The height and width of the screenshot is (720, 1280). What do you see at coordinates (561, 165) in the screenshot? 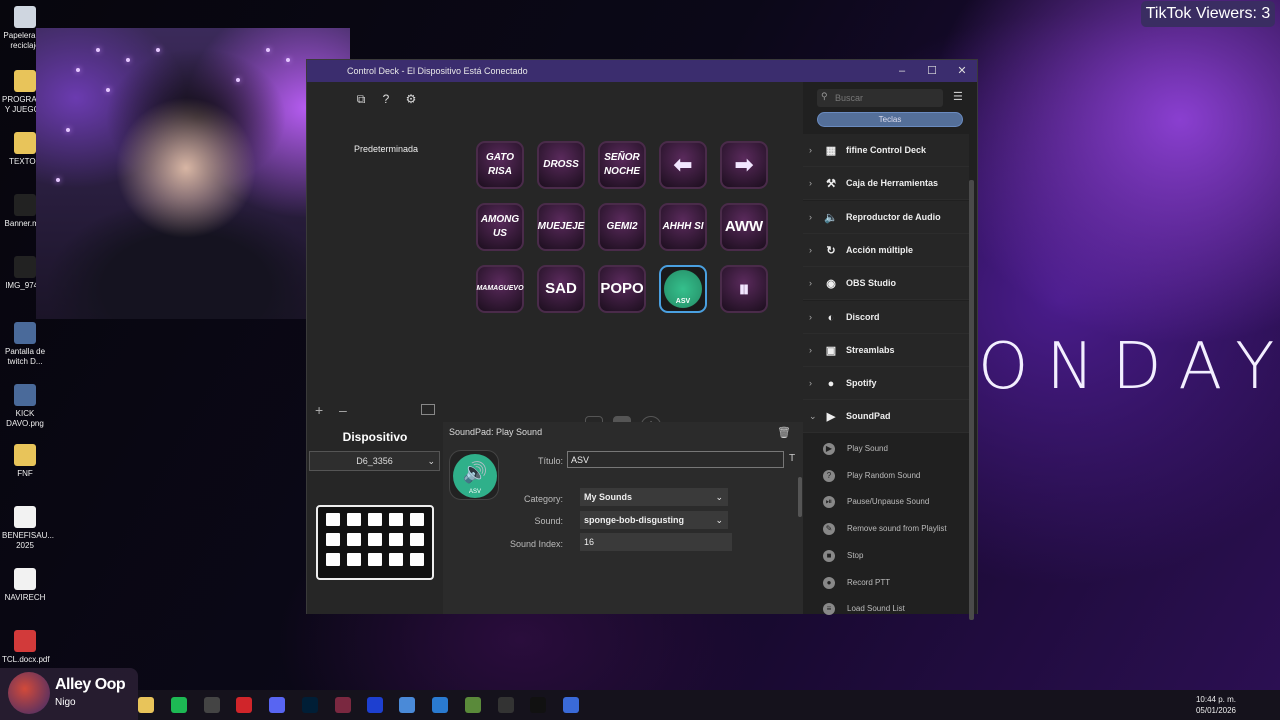
I see `deck-key: DROSS` at bounding box center [561, 165].